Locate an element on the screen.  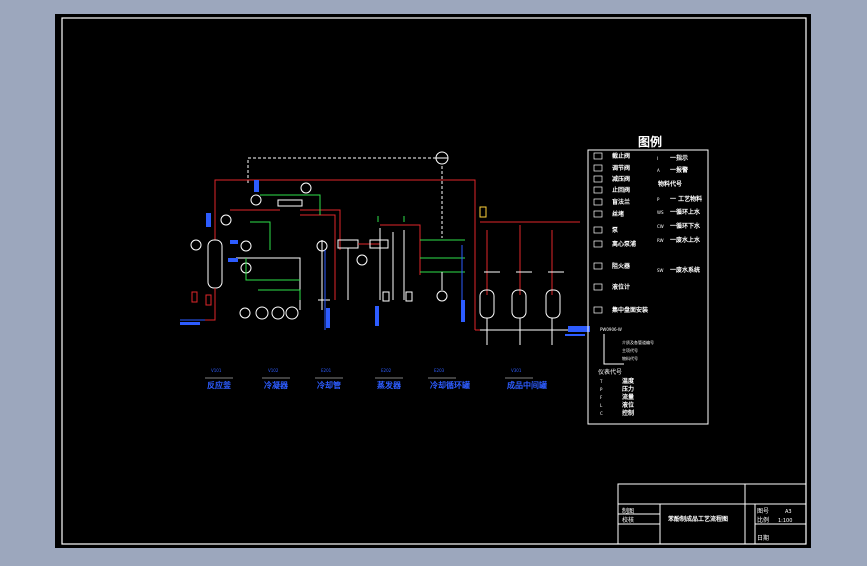
title-block-role-1: 制图 is located at coordinates (628, 511).